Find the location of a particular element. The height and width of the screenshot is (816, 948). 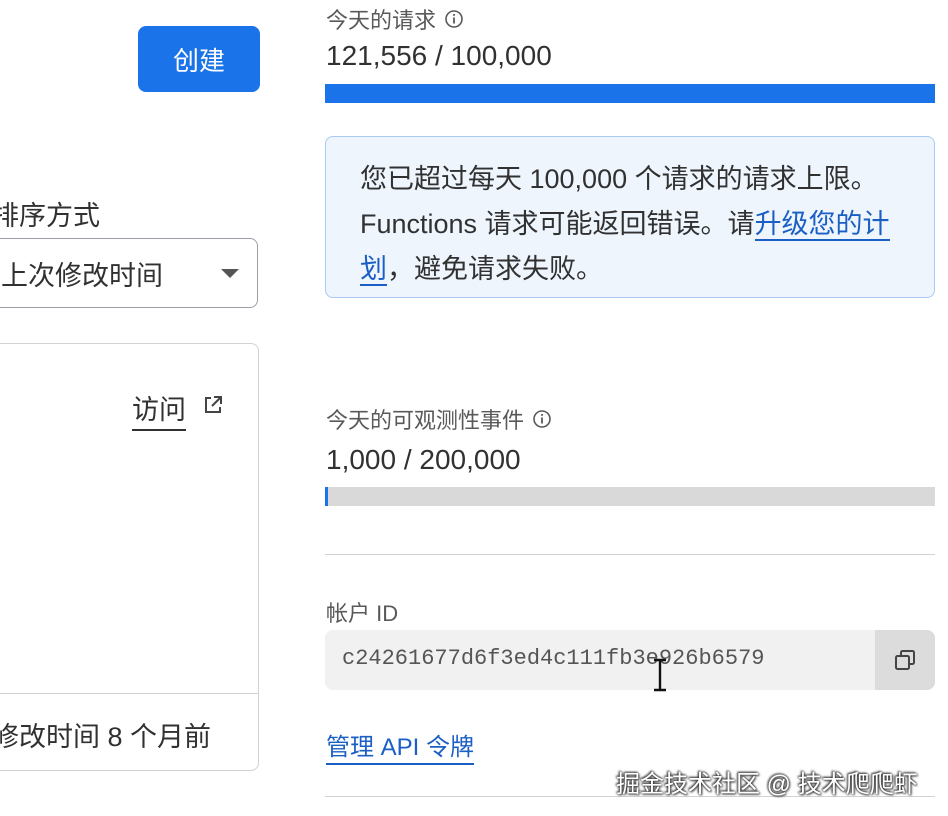

account-id-field: c24261677d6f3ed4c111fb3e926b6579 is located at coordinates (630, 660).